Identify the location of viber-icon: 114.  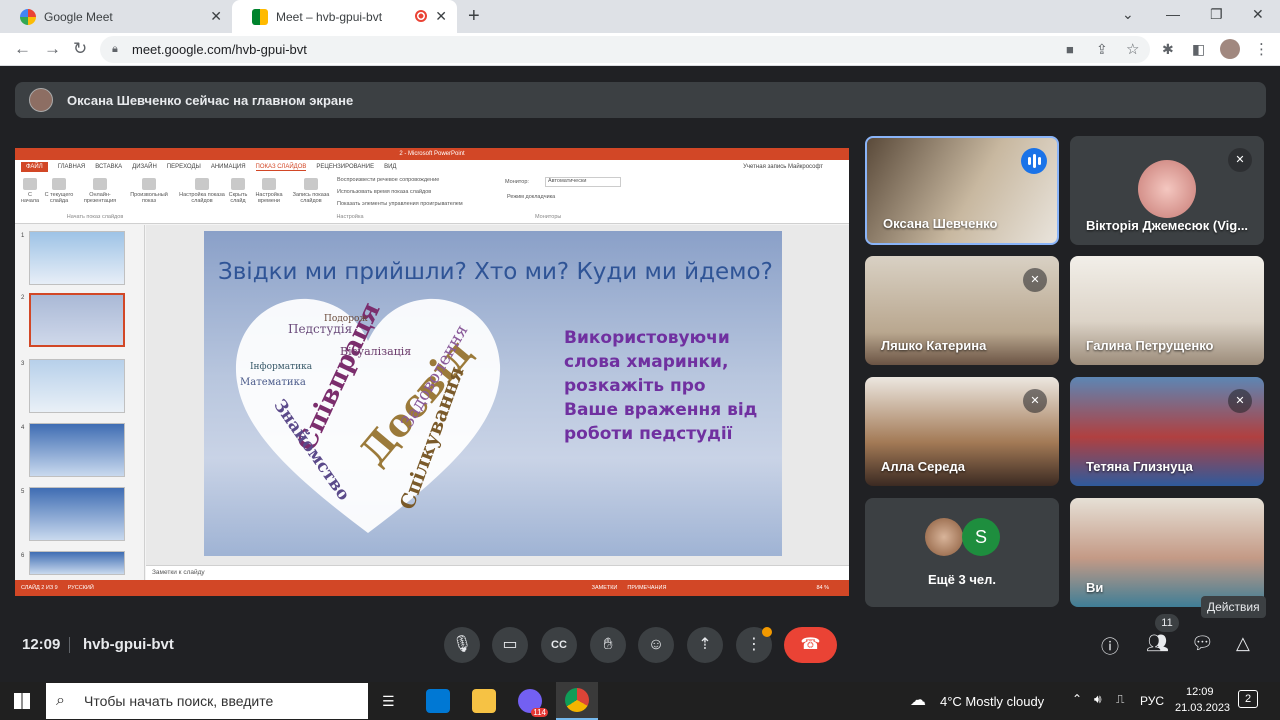
(533, 703).